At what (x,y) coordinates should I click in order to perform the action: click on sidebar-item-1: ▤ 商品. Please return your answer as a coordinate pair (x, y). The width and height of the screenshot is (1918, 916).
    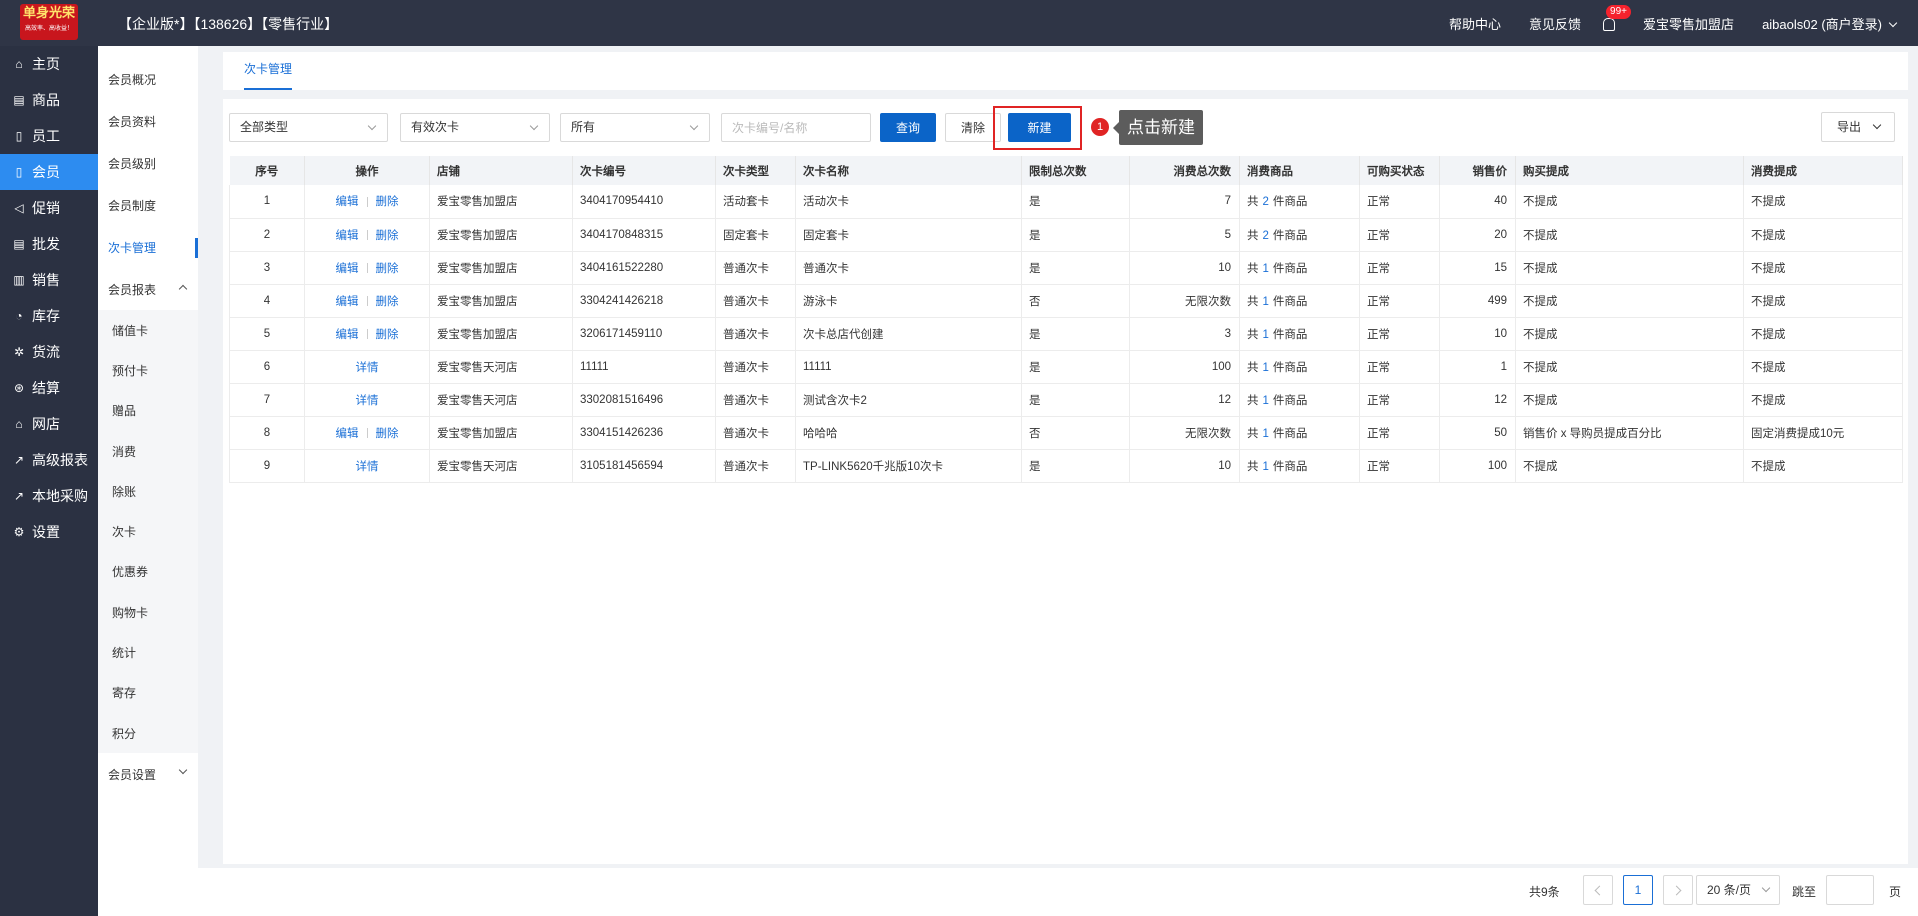
    Looking at the image, I should click on (49, 100).